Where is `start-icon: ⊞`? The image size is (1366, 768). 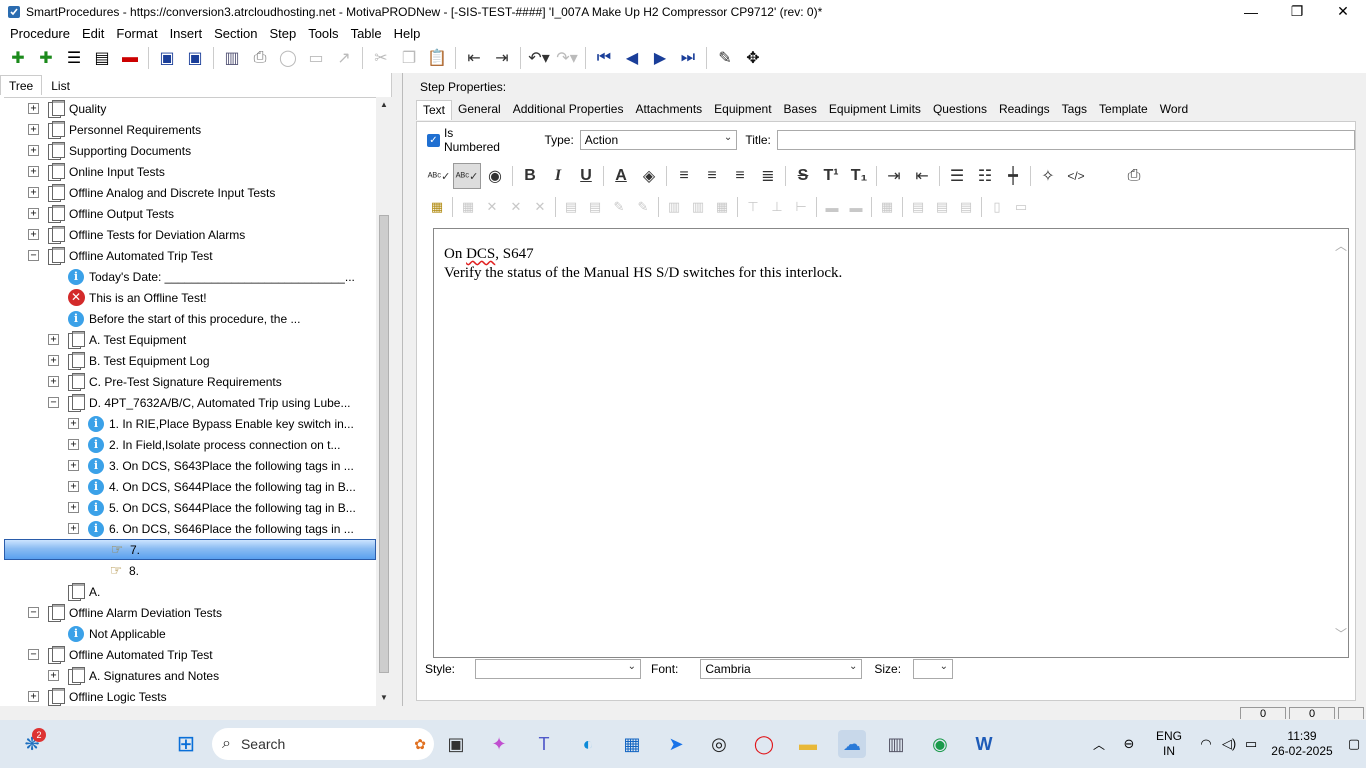 start-icon: ⊞ is located at coordinates (186, 744).